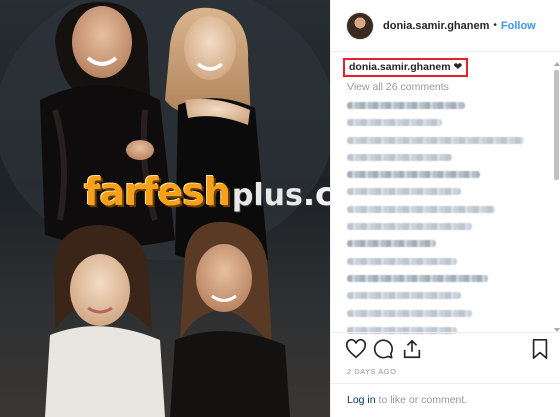 This screenshot has width=560, height=417. What do you see at coordinates (361, 400) in the screenshot?
I see `login-link: Log in` at bounding box center [361, 400].